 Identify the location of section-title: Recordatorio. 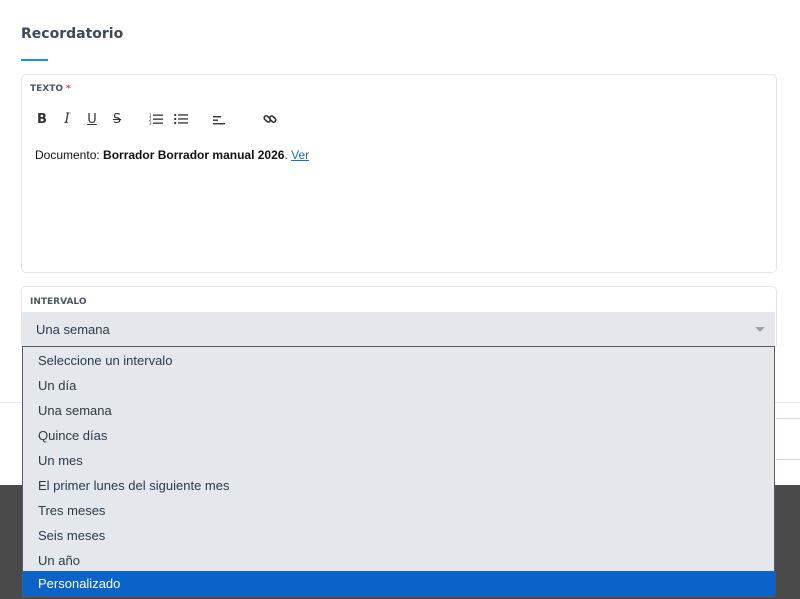
(72, 34).